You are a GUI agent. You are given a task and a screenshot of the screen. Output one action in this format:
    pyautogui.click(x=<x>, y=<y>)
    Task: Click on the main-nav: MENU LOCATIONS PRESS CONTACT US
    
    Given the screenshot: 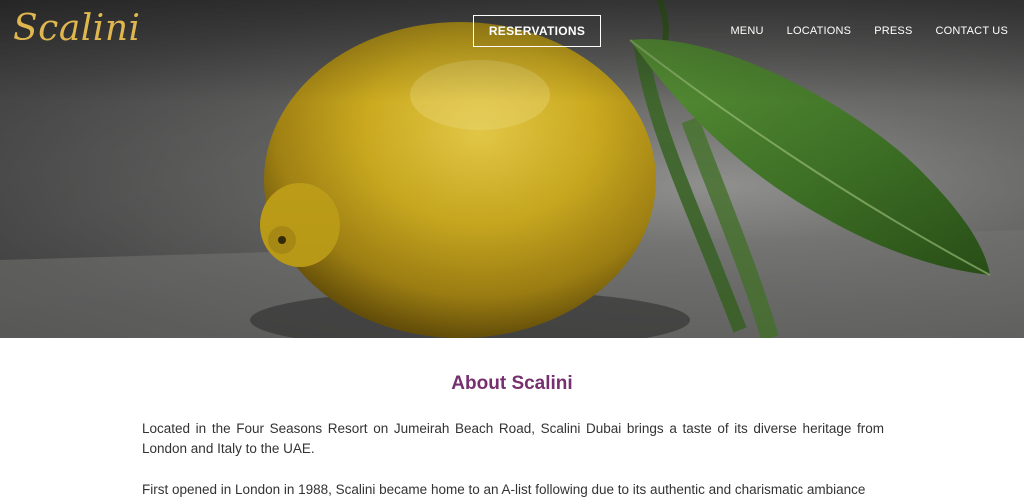 What is the action you would take?
    pyautogui.click(x=869, y=31)
    